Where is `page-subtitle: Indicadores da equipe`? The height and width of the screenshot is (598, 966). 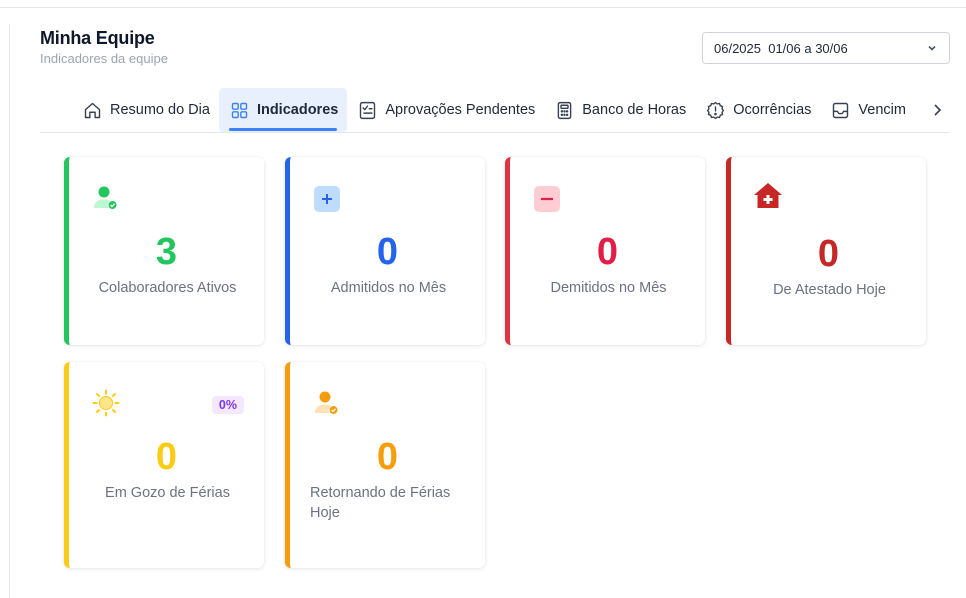
page-subtitle: Indicadores da equipe is located at coordinates (104, 58).